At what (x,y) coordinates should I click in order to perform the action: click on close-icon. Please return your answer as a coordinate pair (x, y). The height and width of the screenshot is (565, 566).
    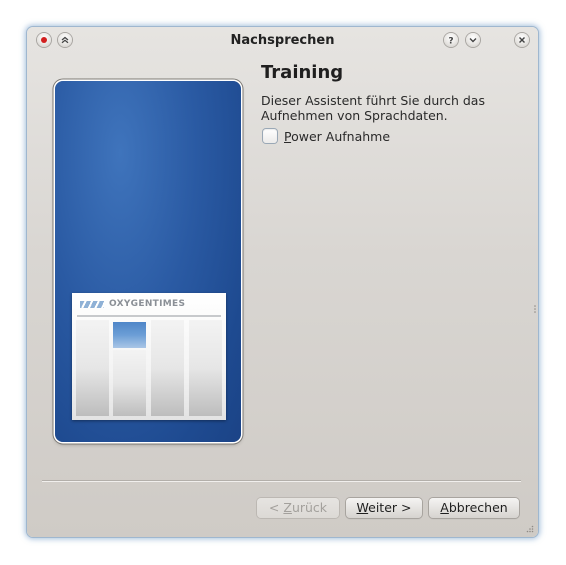
    Looking at the image, I should click on (522, 40).